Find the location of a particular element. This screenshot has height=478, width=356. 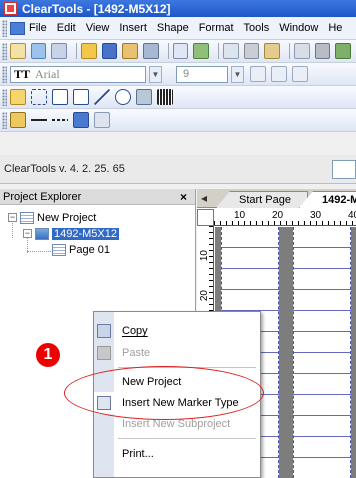

step-badge: 1 is located at coordinates (48, 355).